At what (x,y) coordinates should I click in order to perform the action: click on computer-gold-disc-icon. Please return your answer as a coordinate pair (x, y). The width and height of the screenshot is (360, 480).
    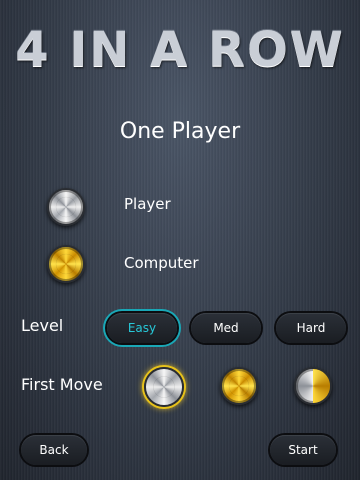
    Looking at the image, I should click on (66, 264).